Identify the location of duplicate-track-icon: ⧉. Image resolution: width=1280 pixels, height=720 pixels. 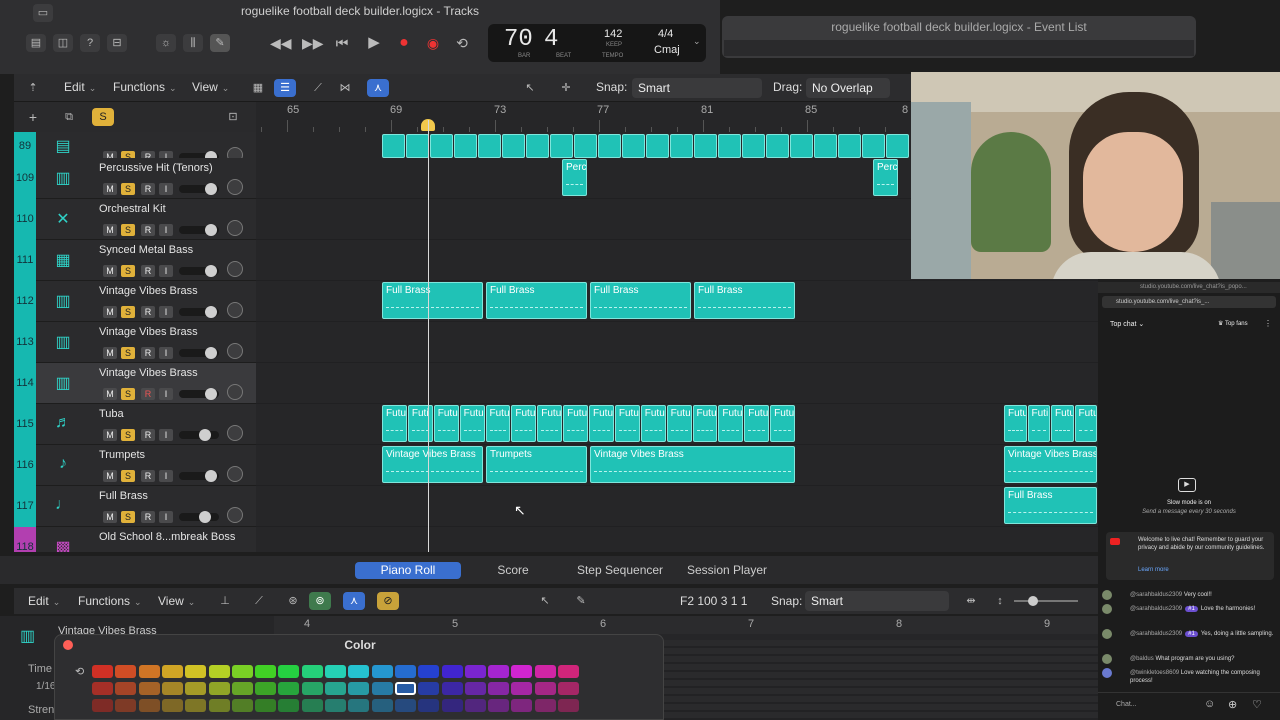
(69, 117).